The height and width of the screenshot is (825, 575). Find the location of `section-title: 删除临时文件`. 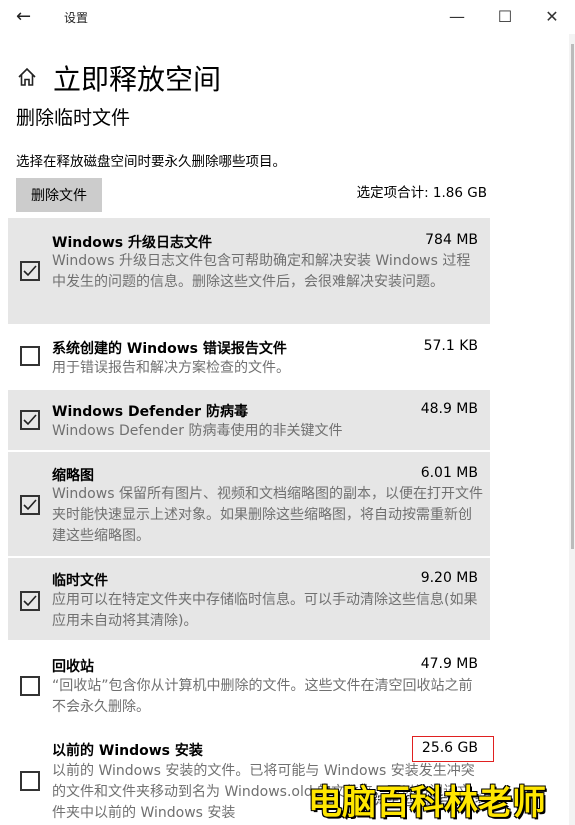

section-title: 删除临时文件 is located at coordinates (73, 118).